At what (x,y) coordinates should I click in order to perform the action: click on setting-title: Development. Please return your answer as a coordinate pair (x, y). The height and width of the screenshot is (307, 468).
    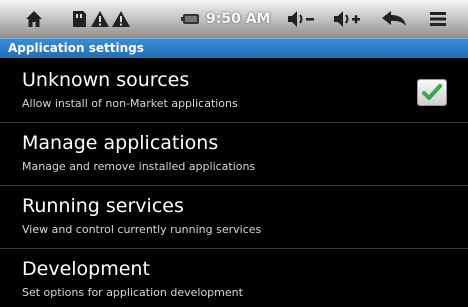
    Looking at the image, I should click on (86, 269).